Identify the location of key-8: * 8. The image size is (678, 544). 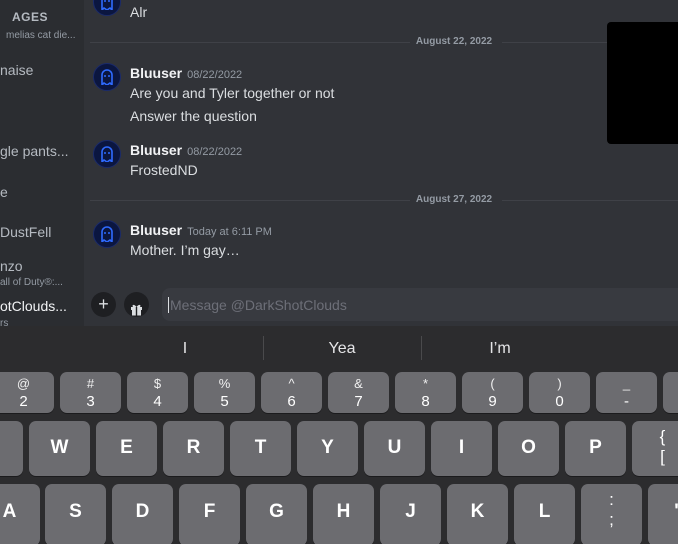
(425, 392).